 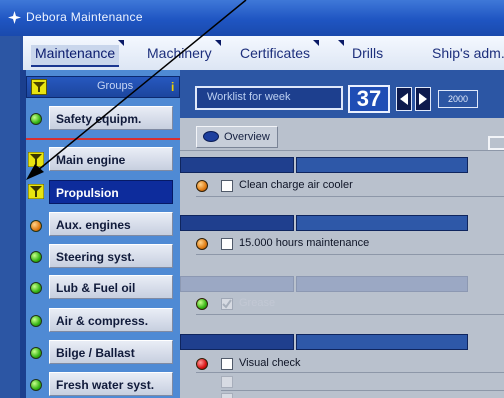 What do you see at coordinates (247, 137) in the screenshot?
I see `overview-label: Overview` at bounding box center [247, 137].